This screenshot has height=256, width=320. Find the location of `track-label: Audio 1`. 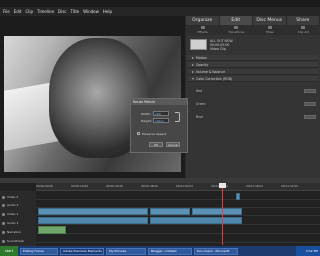

track-label: Audio 1 is located at coordinates (13, 223).